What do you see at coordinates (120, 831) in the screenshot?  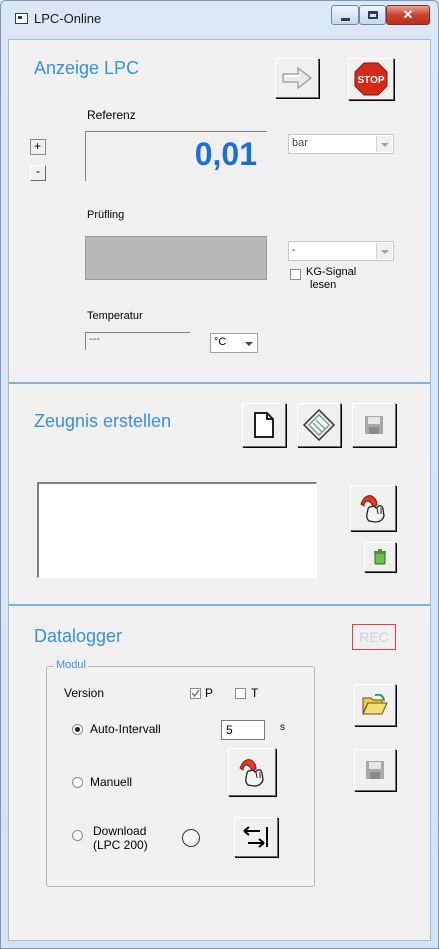 I see `download-label-line1: Download` at bounding box center [120, 831].